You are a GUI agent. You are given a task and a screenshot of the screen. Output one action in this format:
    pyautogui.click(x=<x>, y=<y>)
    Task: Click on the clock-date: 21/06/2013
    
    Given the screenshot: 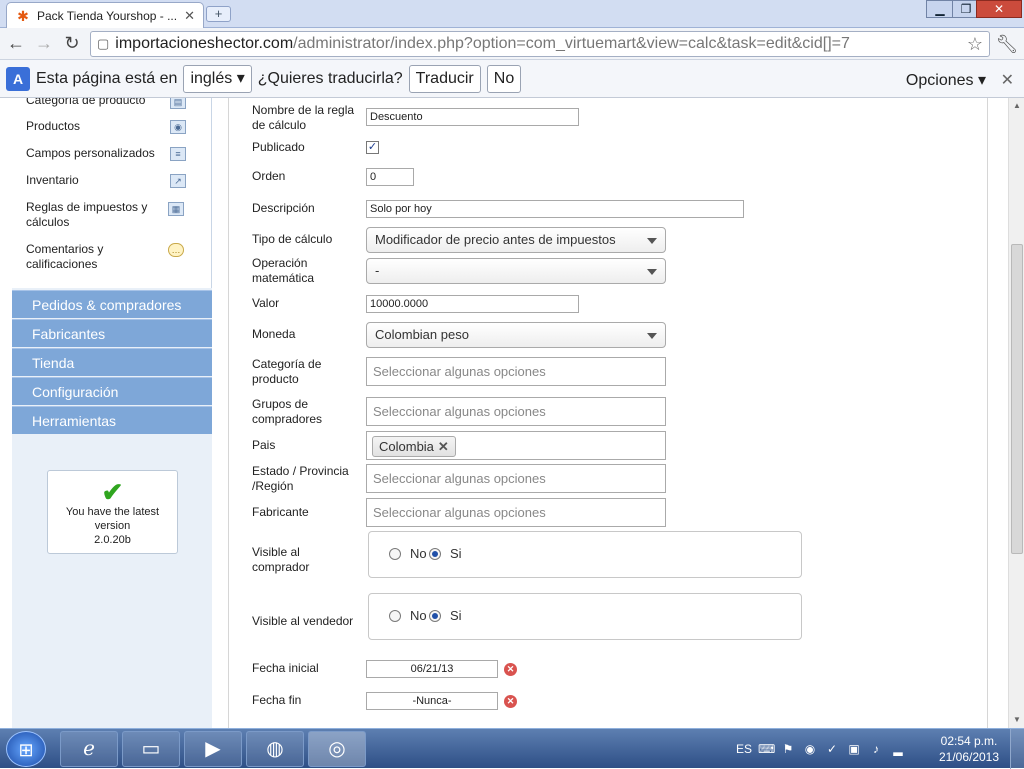 What is the action you would take?
    pyautogui.click(x=969, y=757)
    